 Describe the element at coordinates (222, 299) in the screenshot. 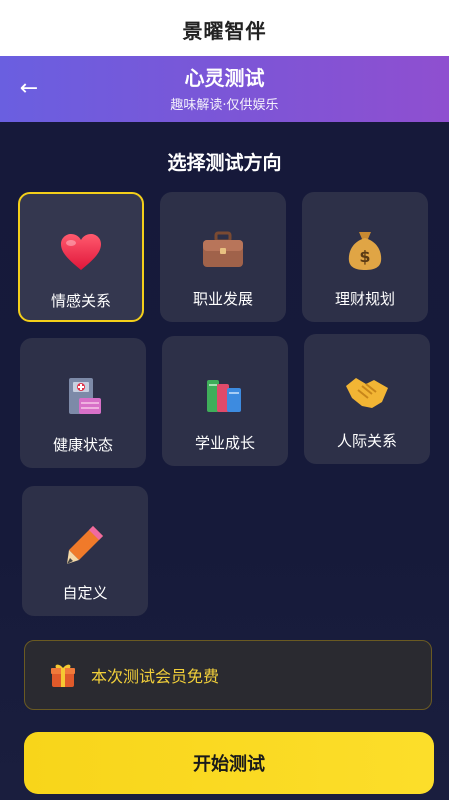

I see `category-label: 职业发展` at that location.